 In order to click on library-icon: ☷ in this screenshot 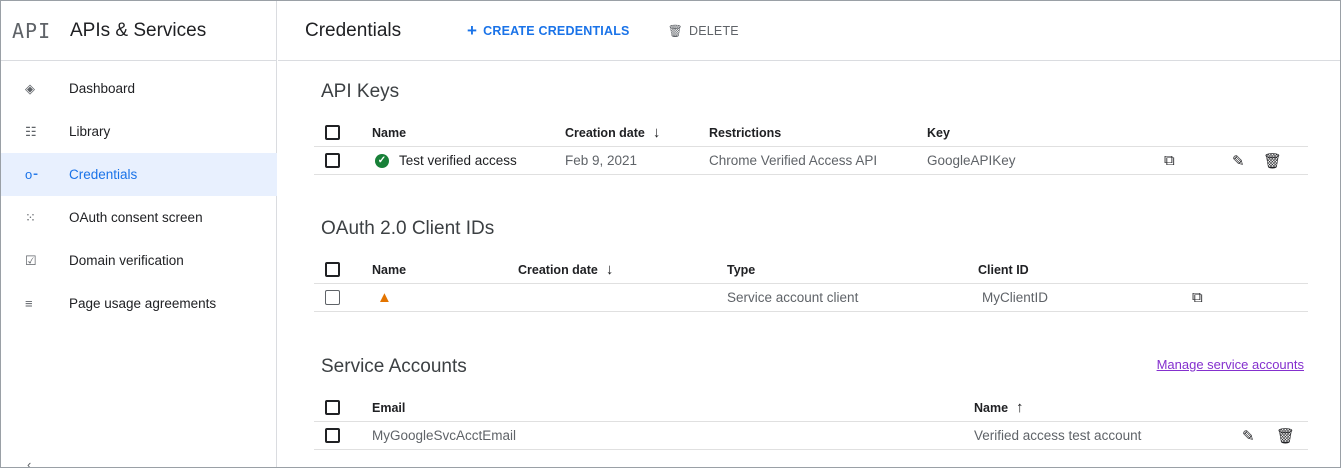, I will do `click(31, 131)`.